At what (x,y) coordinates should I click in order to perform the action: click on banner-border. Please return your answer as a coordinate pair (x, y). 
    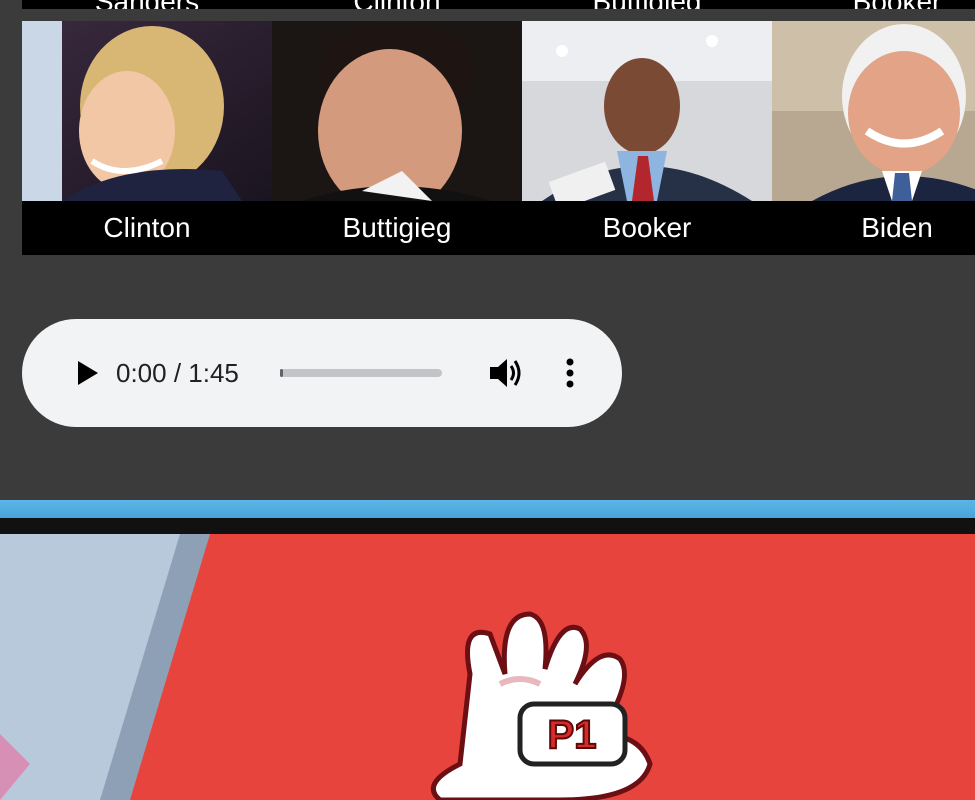
    Looking at the image, I should click on (487, 526).